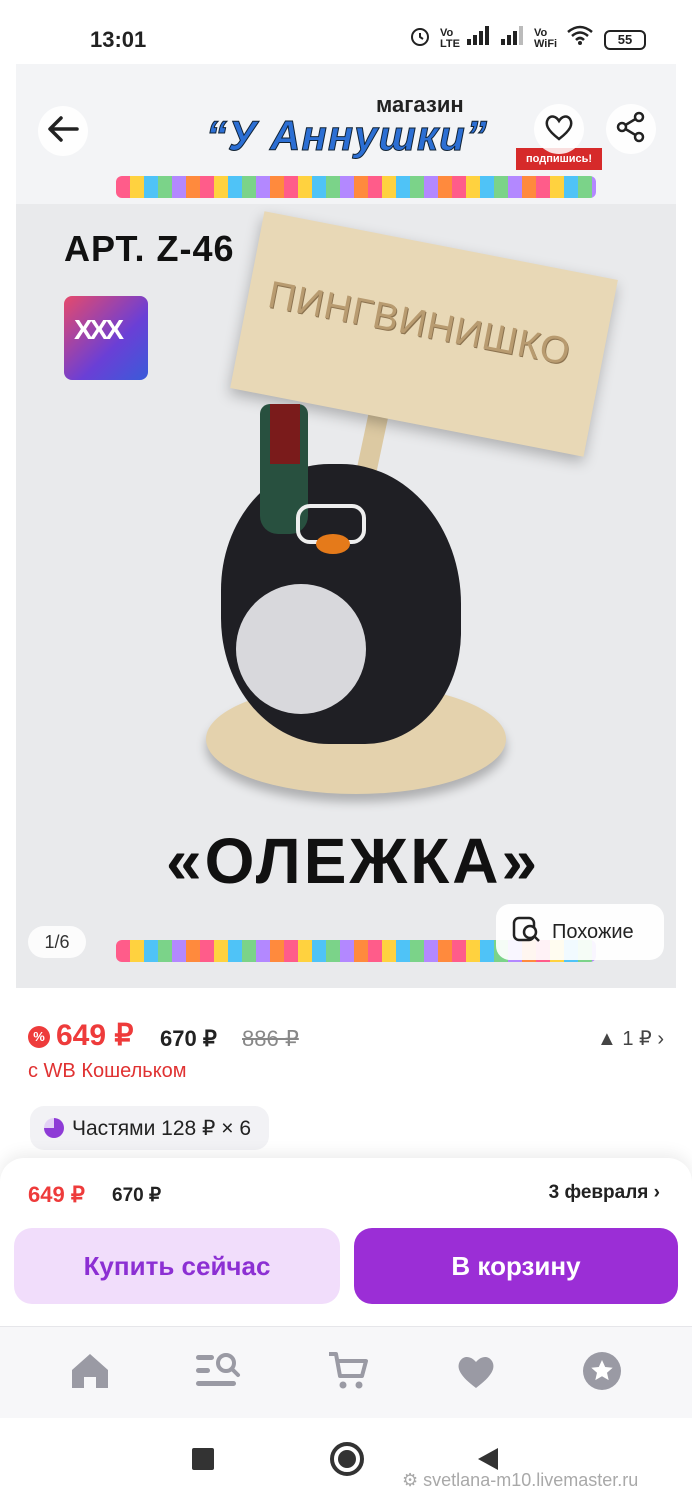 The height and width of the screenshot is (1500, 692). I want to click on price-change-link: ▲ 1 ₽ ›, so click(630, 1038).